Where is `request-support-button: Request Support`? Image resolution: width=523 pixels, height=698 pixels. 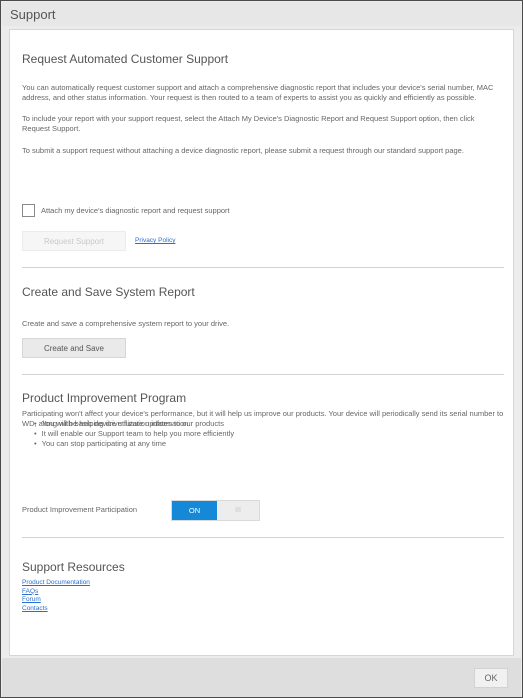
request-support-button: Request Support is located at coordinates (74, 241).